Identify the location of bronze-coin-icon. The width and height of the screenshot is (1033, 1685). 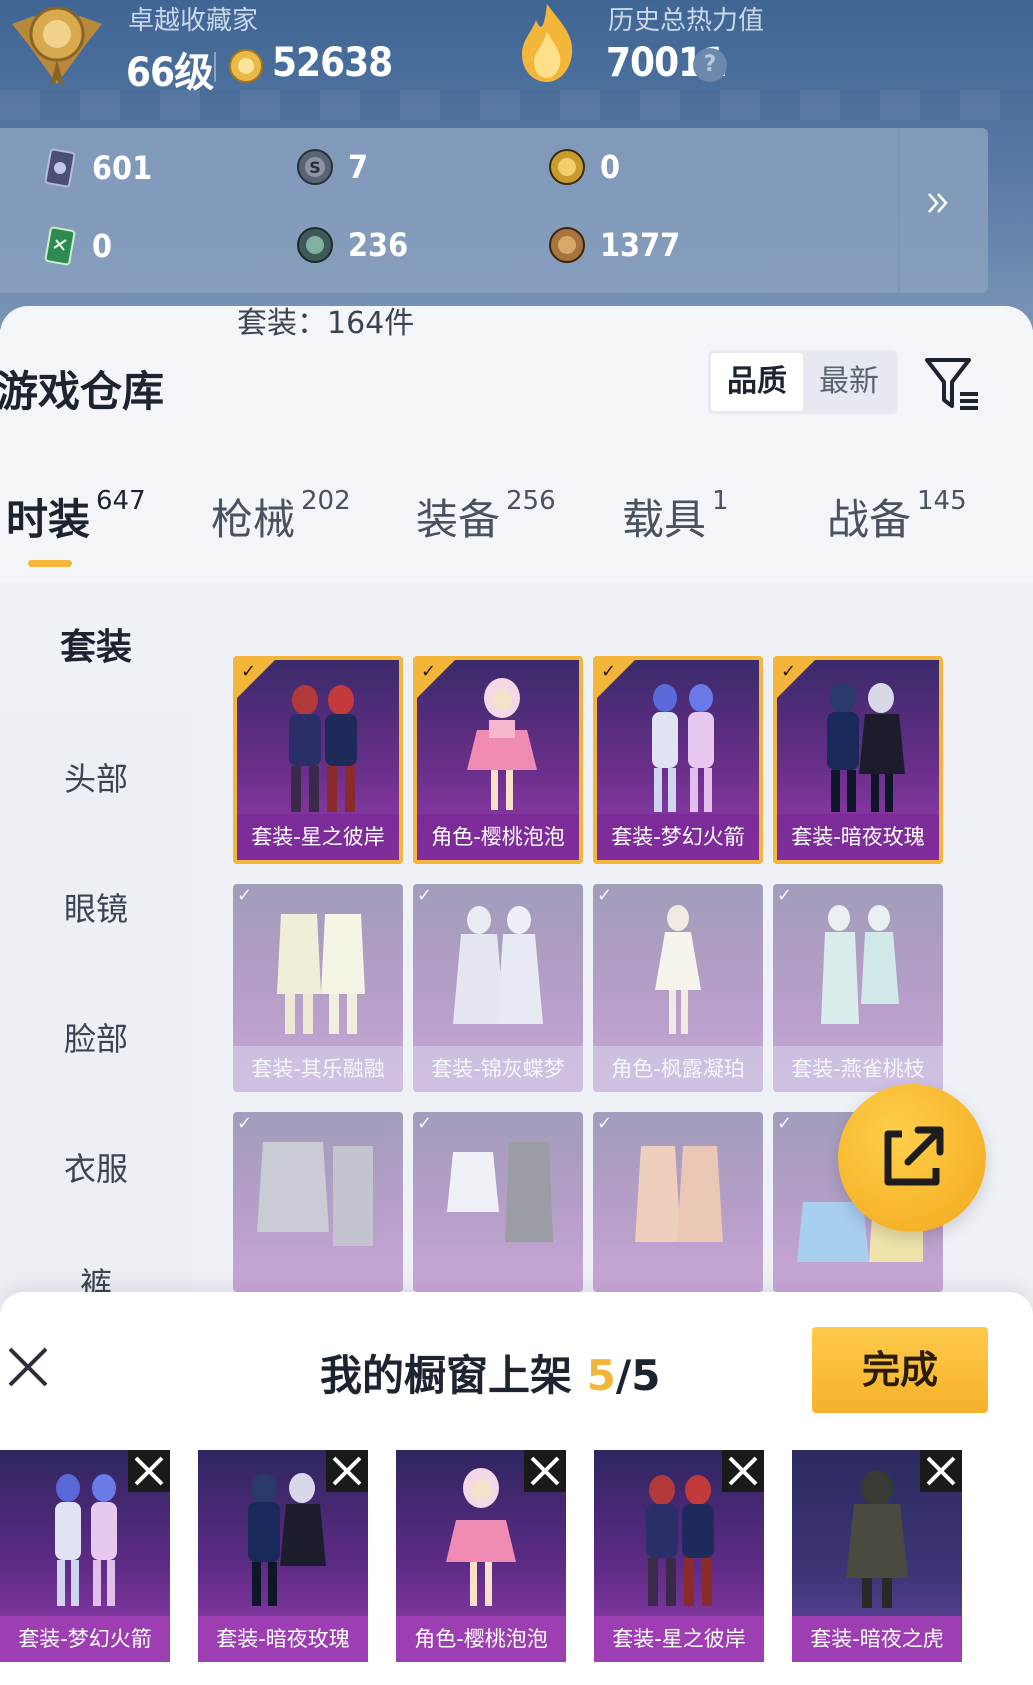
(567, 245).